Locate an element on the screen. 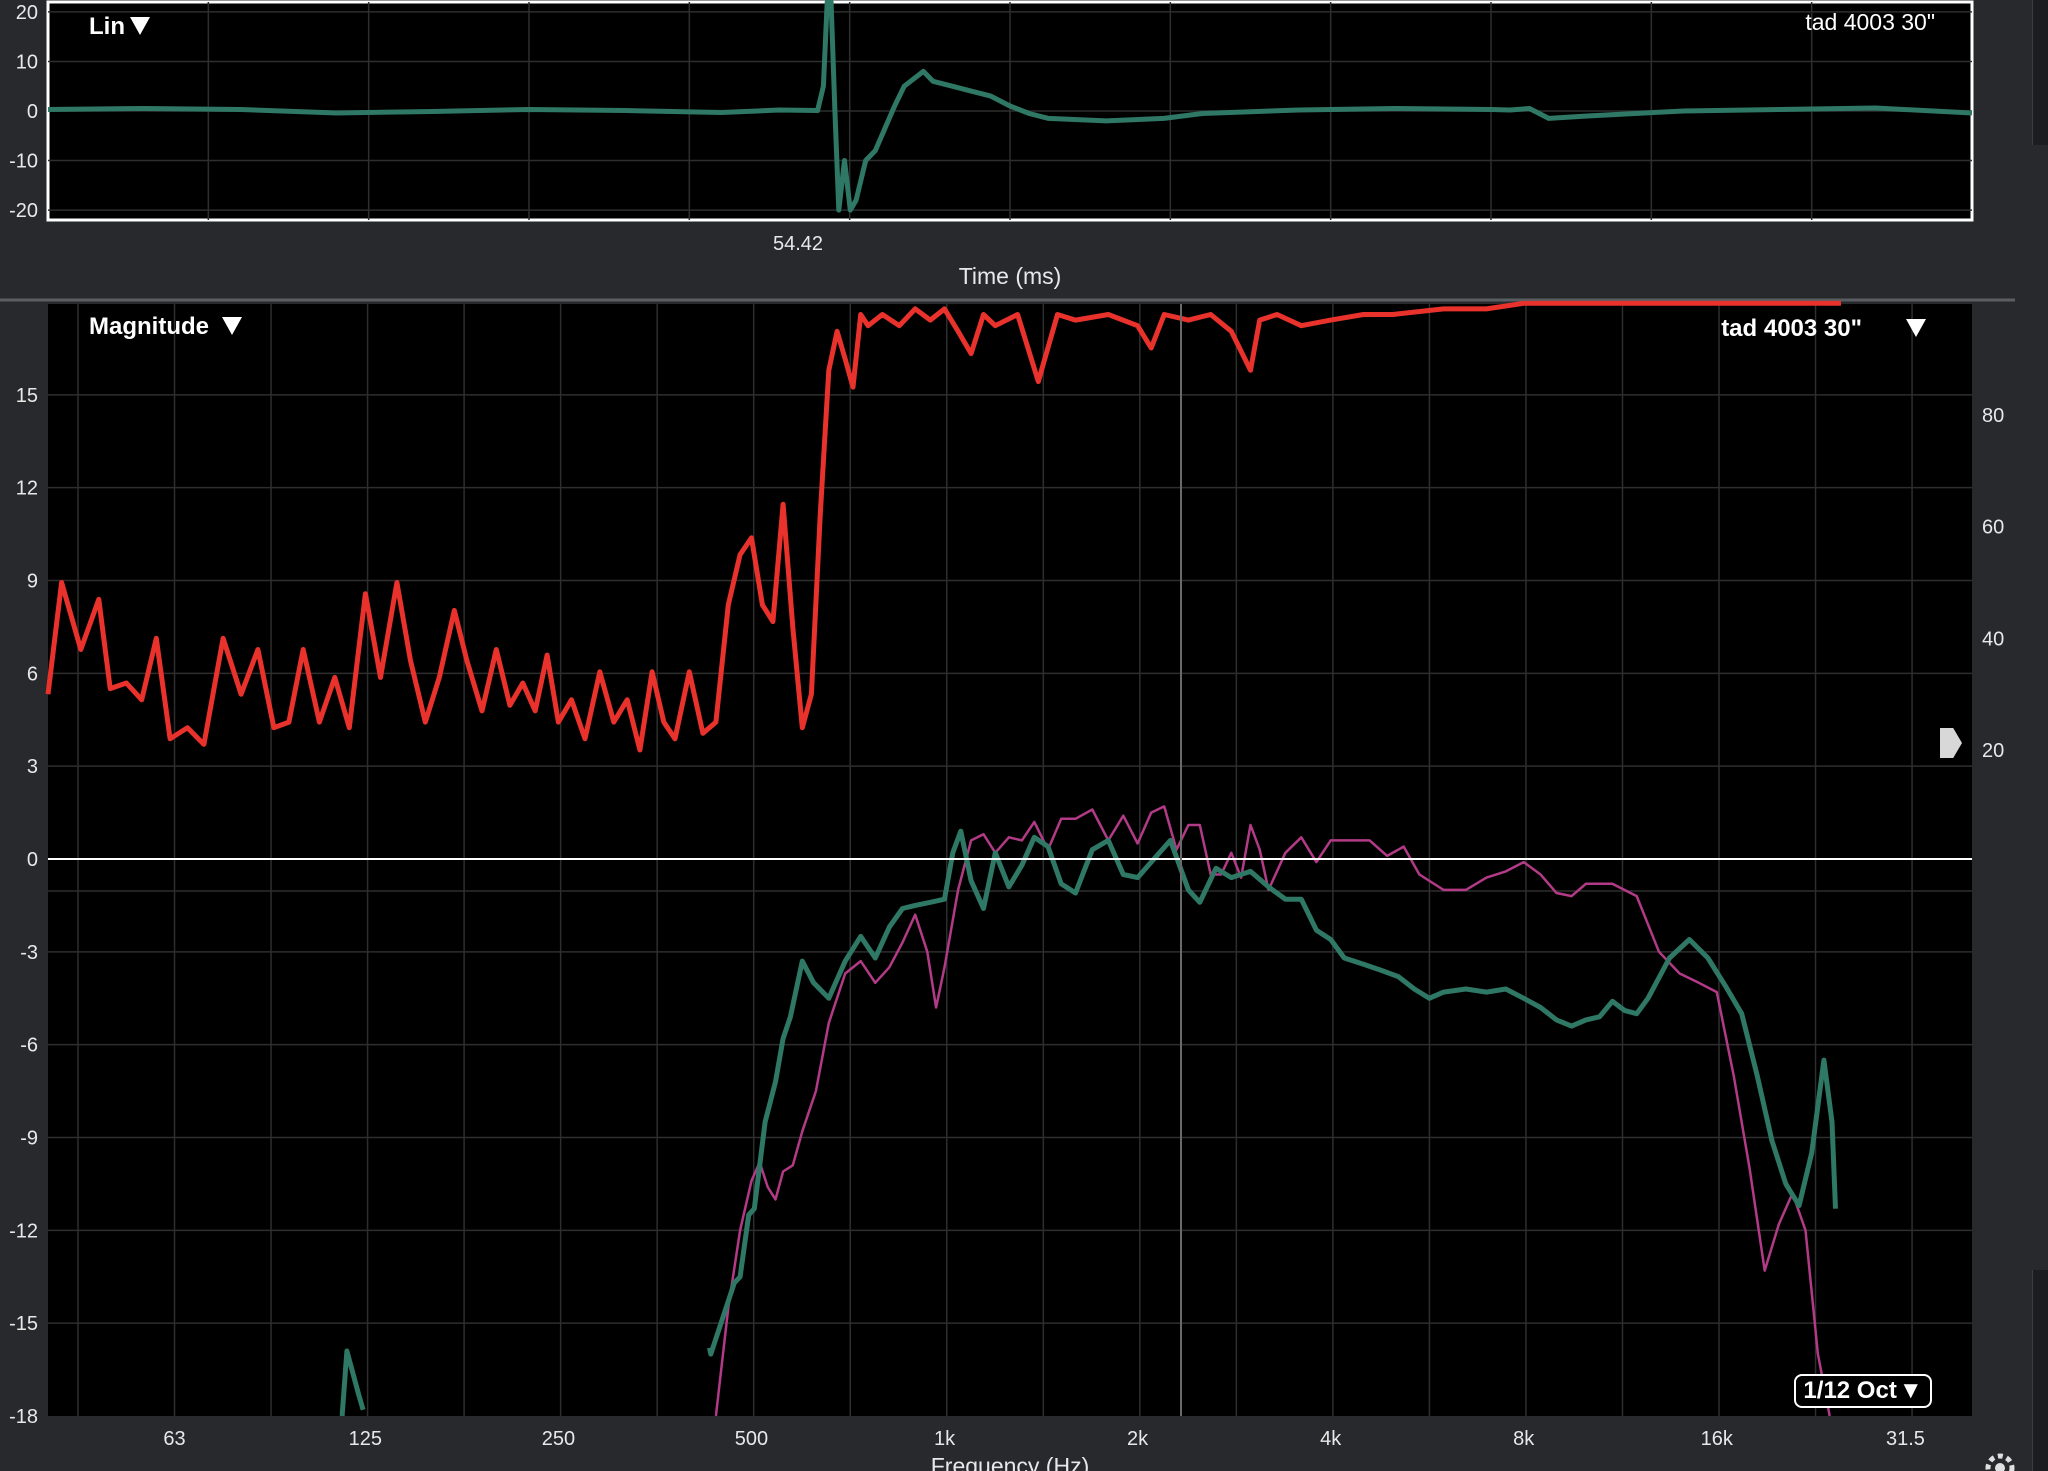 The height and width of the screenshot is (1471, 2048). magnitude-x-tick-label: 500 is located at coordinates (751, 1439).